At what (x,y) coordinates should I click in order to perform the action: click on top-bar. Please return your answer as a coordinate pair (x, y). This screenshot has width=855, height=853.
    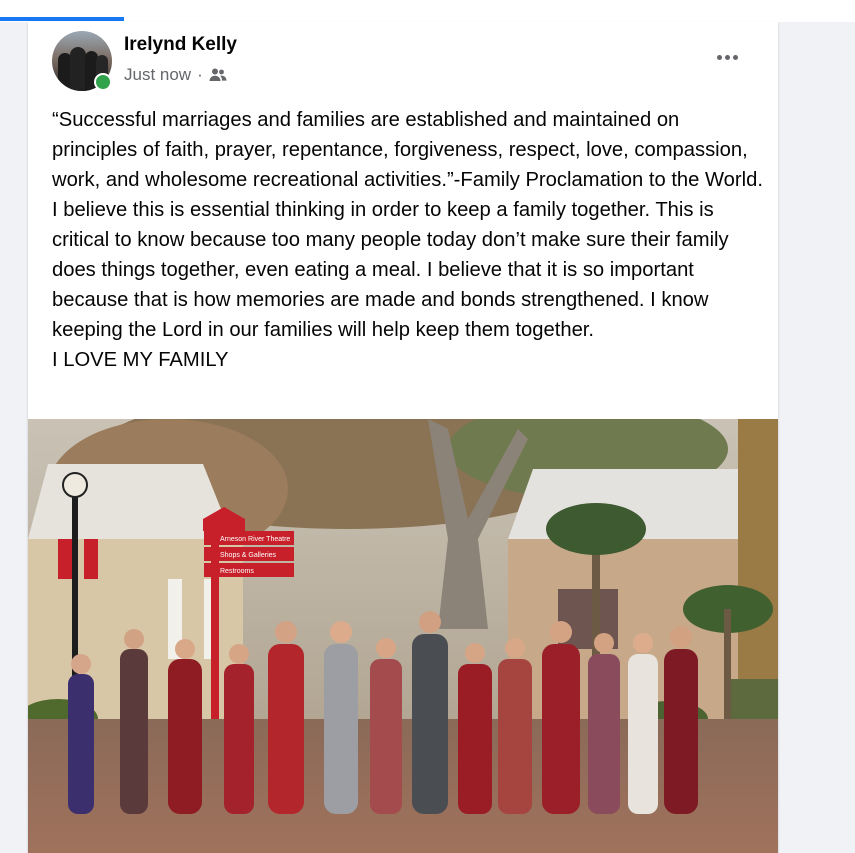
    Looking at the image, I should click on (427, 11).